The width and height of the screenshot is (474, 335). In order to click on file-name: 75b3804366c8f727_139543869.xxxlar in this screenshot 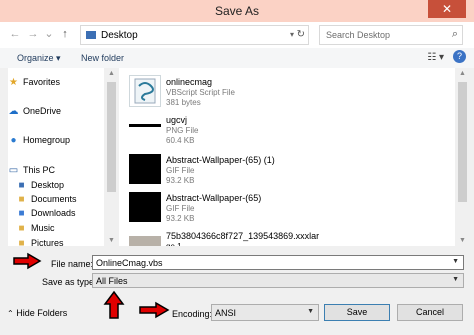, I will do `click(243, 236)`.